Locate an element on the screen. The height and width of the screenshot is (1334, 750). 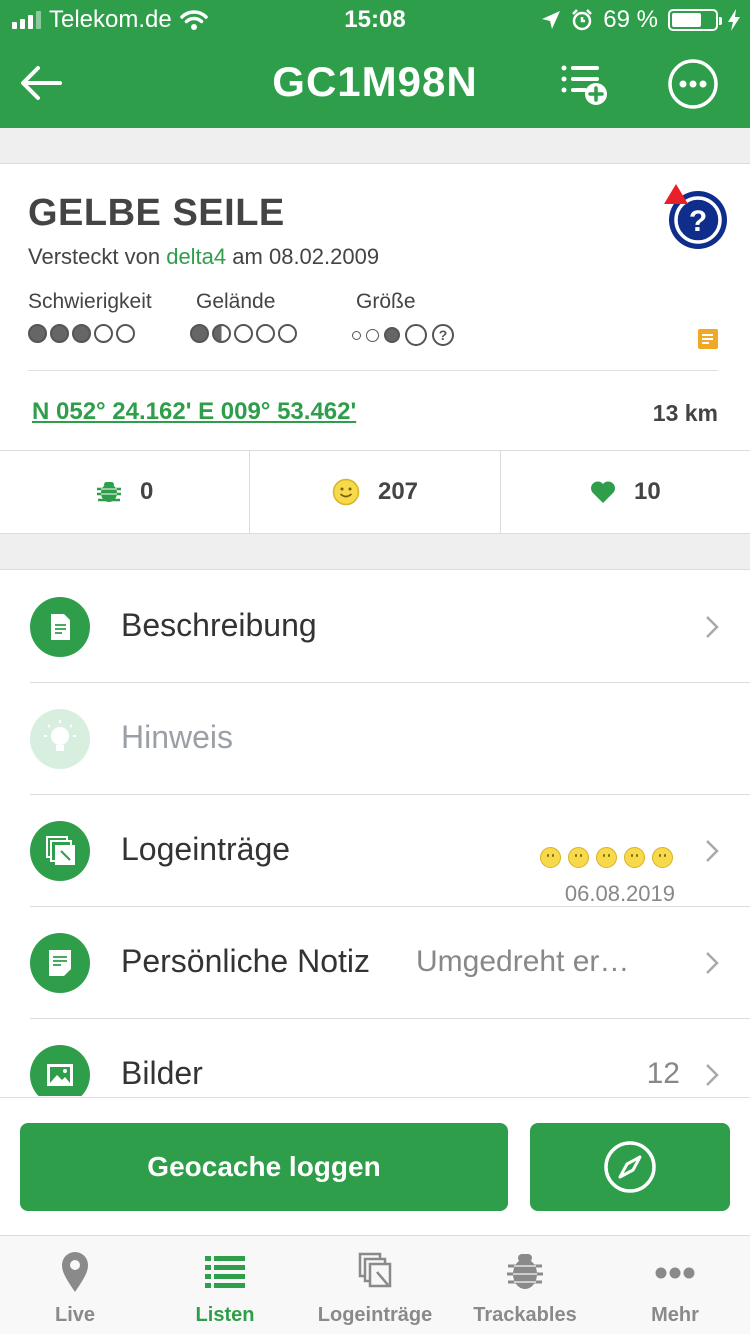
size-label: Größe is located at coordinates (386, 301).